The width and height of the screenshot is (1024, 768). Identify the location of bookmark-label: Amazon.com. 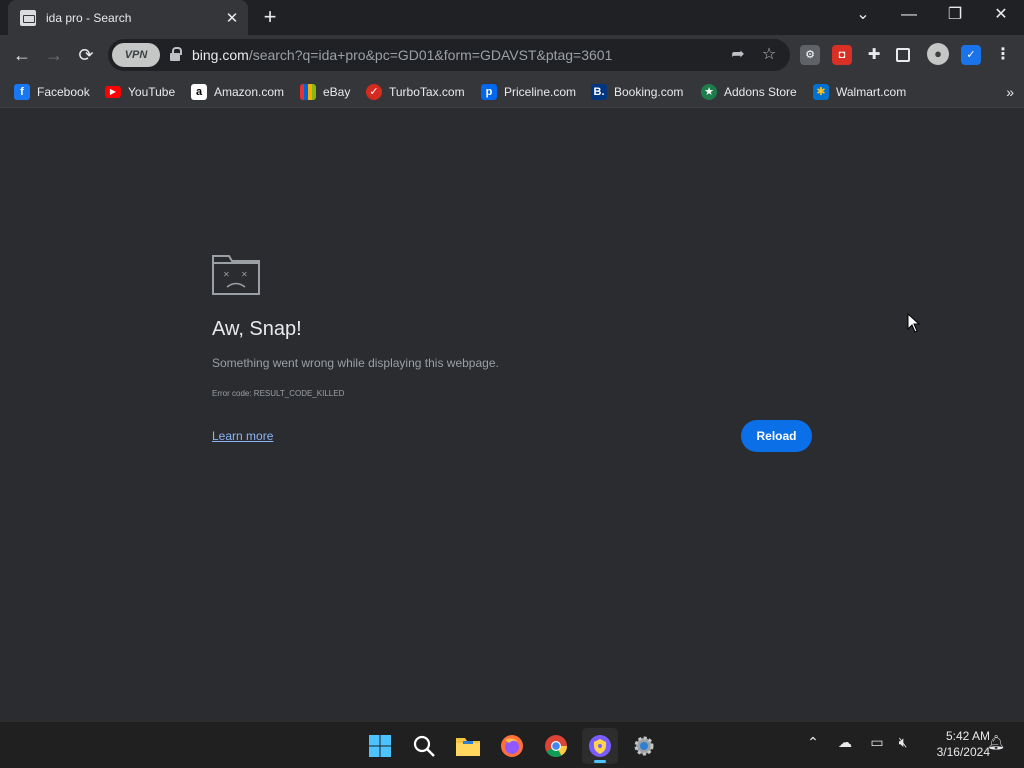
(249, 92).